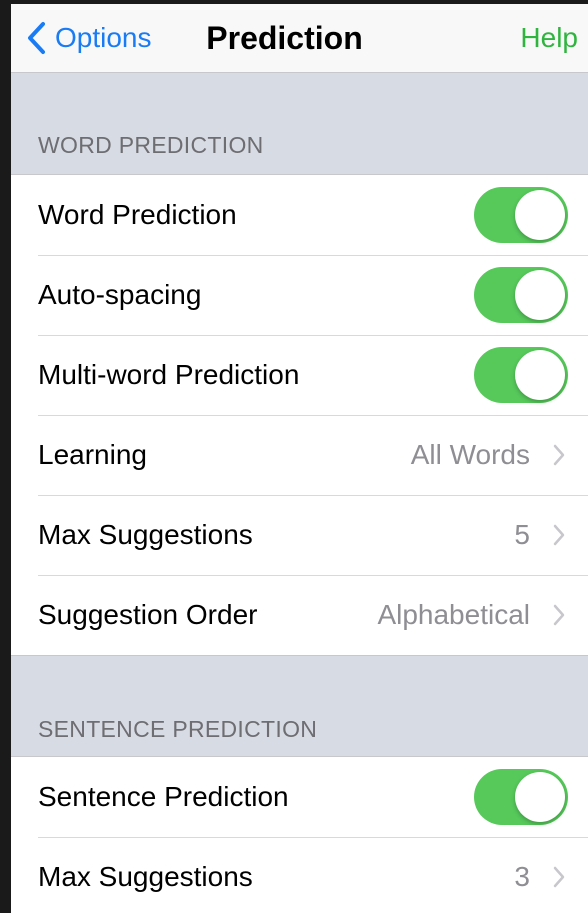  I want to click on sentence-prediction-row: Sentence Prediction, so click(299, 797).